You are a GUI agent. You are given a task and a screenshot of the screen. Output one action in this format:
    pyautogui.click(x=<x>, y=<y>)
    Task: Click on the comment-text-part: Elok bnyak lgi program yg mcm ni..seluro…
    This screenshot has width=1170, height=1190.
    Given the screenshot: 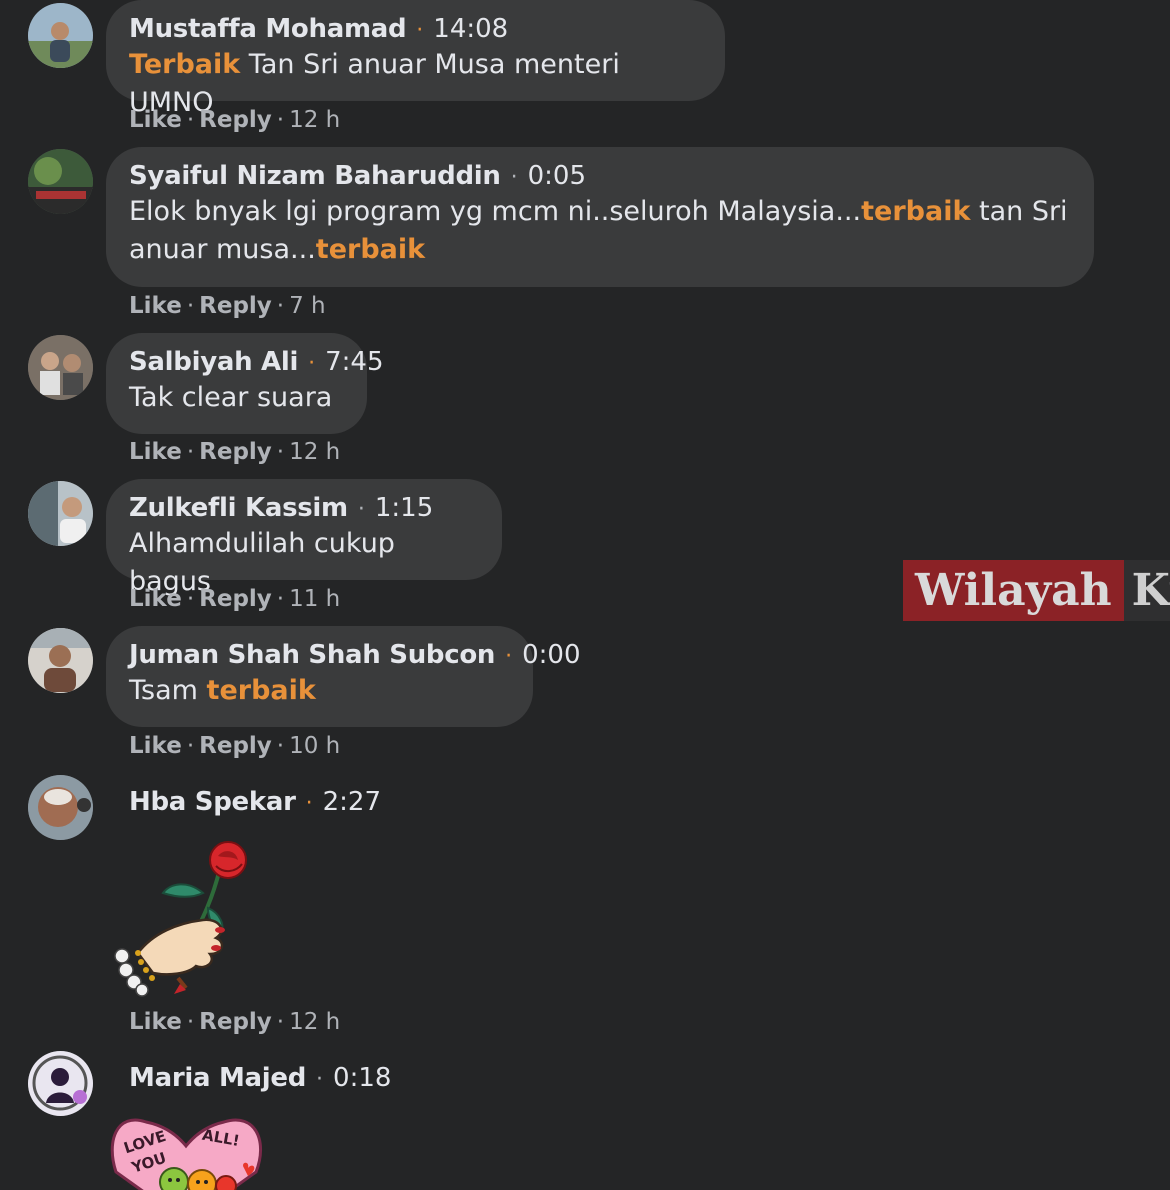 What is the action you would take?
    pyautogui.click(x=495, y=211)
    